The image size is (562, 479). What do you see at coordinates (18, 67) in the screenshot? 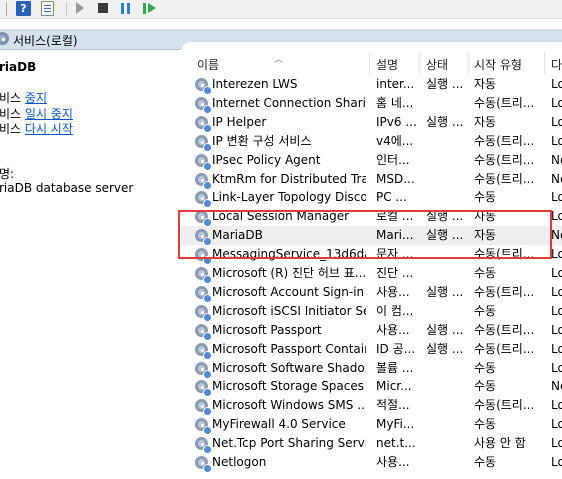
I see `selected-service-name: riaDB` at bounding box center [18, 67].